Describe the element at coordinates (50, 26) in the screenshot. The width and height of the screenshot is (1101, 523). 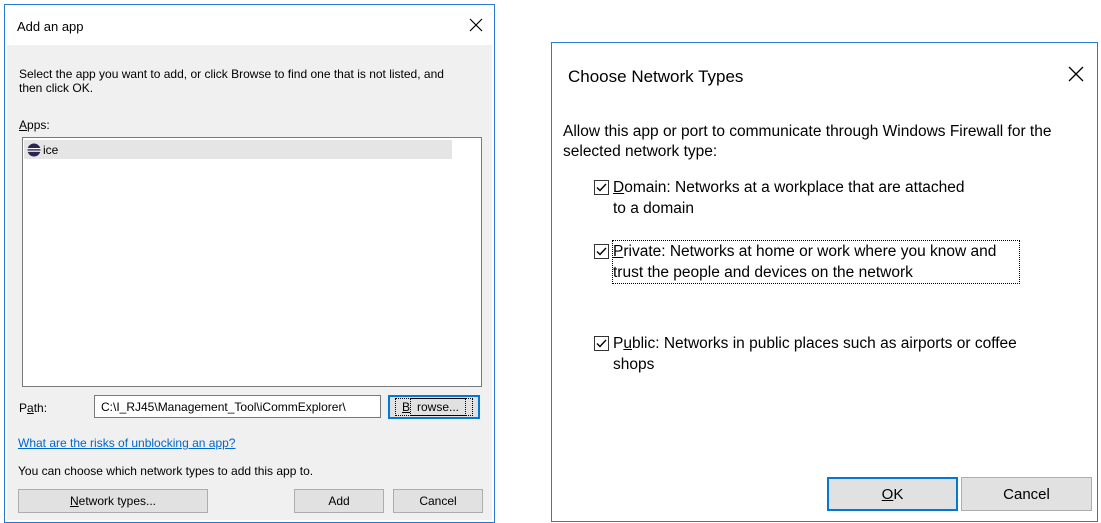
I see `dialog-title: Add an app` at that location.